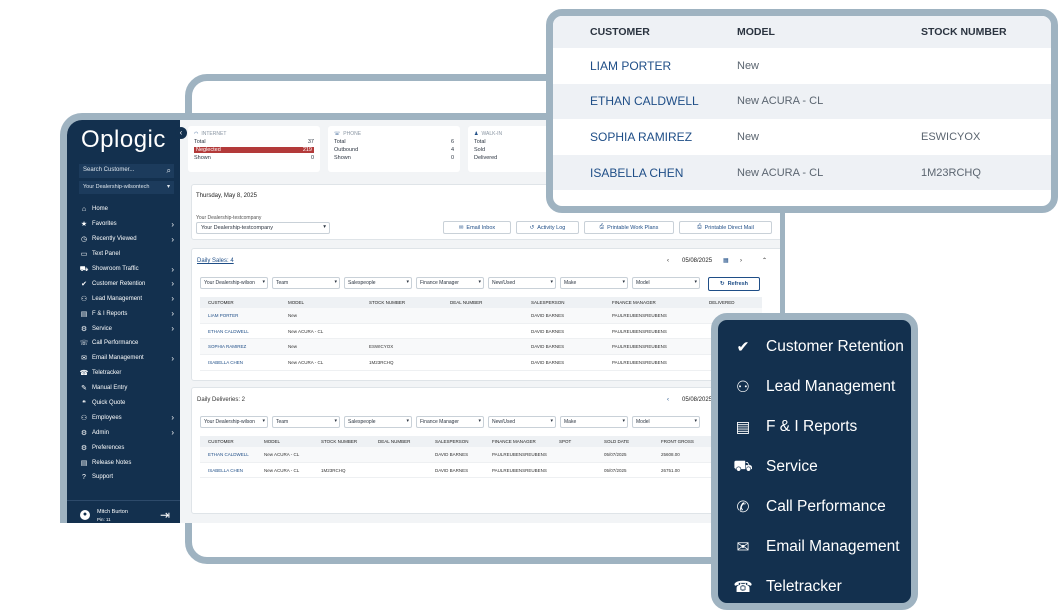  Describe the element at coordinates (126, 447) in the screenshot. I see `sidebar-item-preferences: ⚙ Preferences` at that location.